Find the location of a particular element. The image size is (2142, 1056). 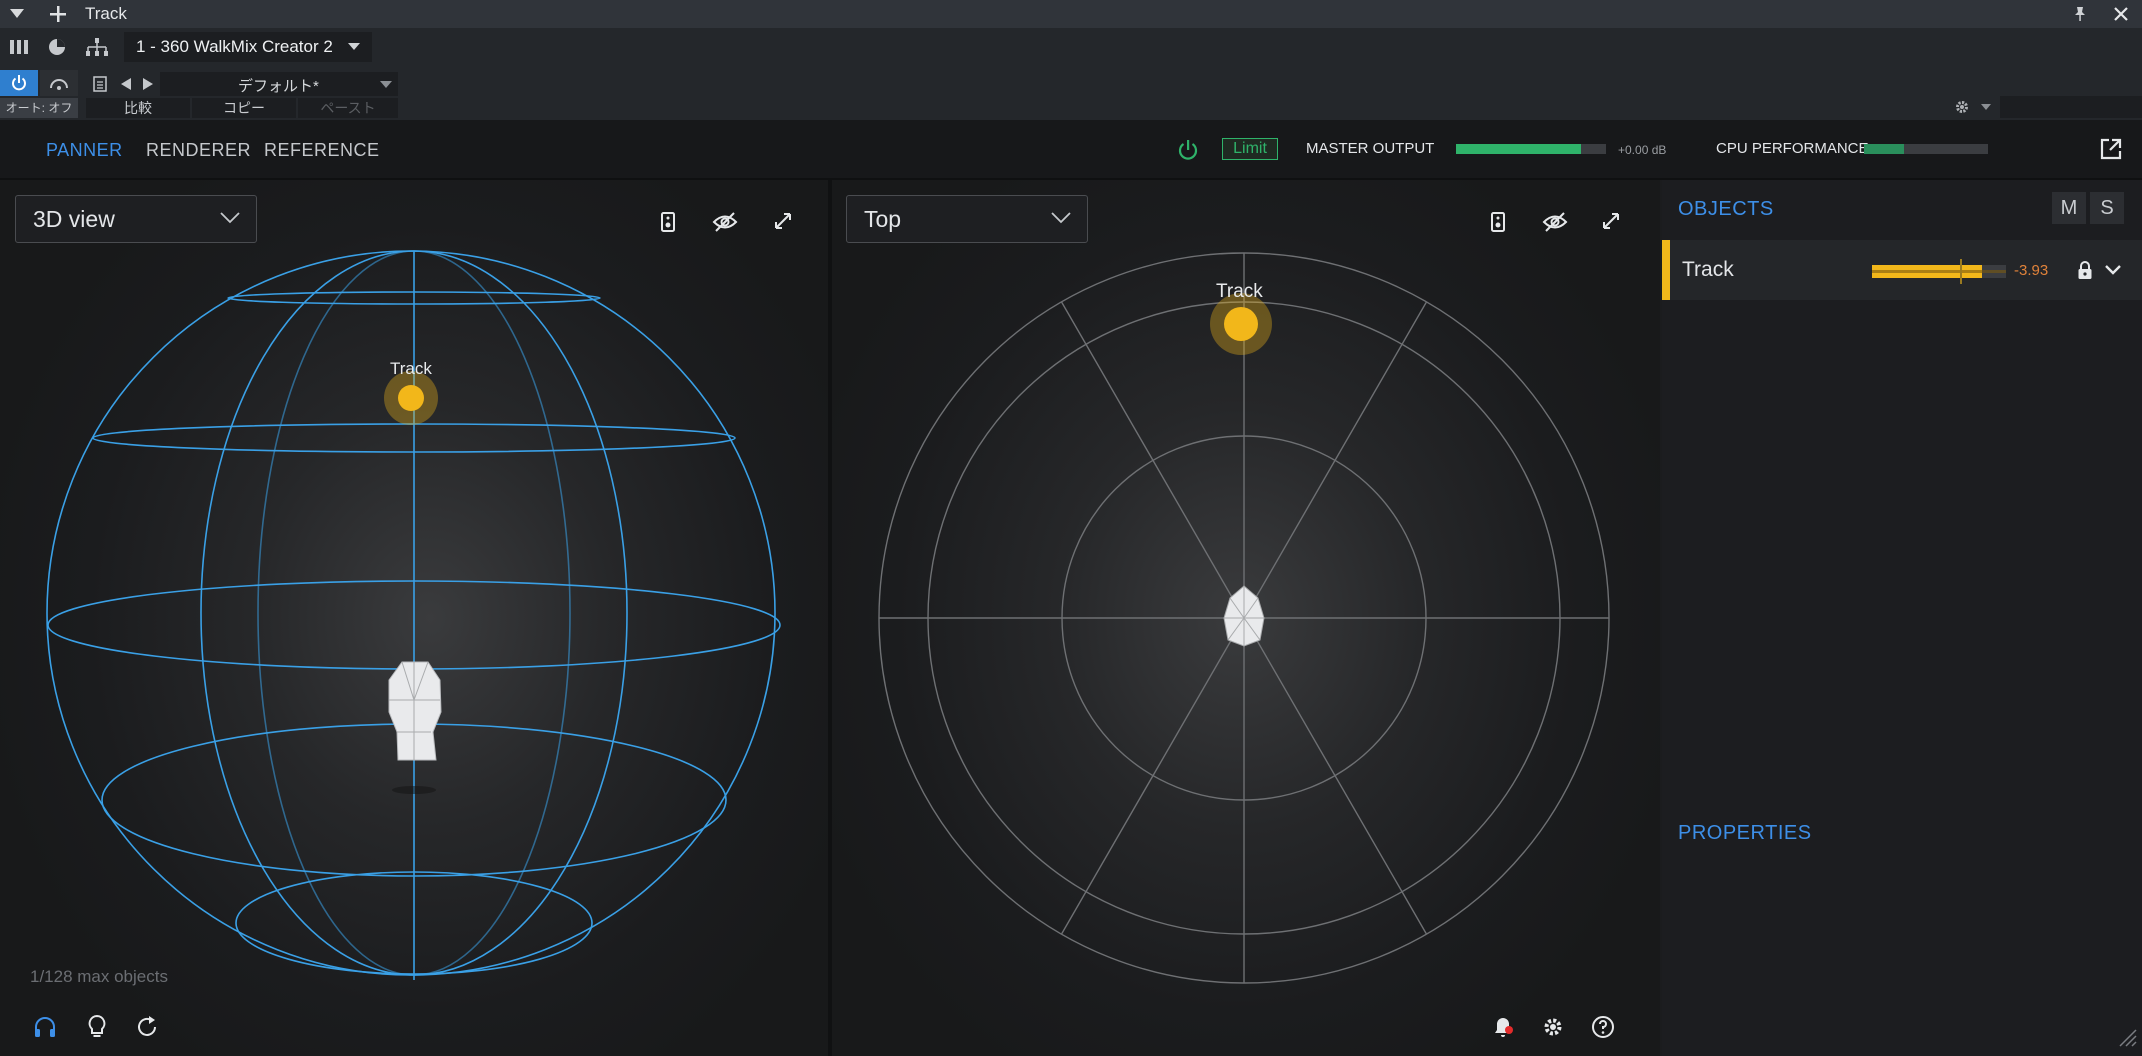

preset-file-icon is located at coordinates (100, 84).